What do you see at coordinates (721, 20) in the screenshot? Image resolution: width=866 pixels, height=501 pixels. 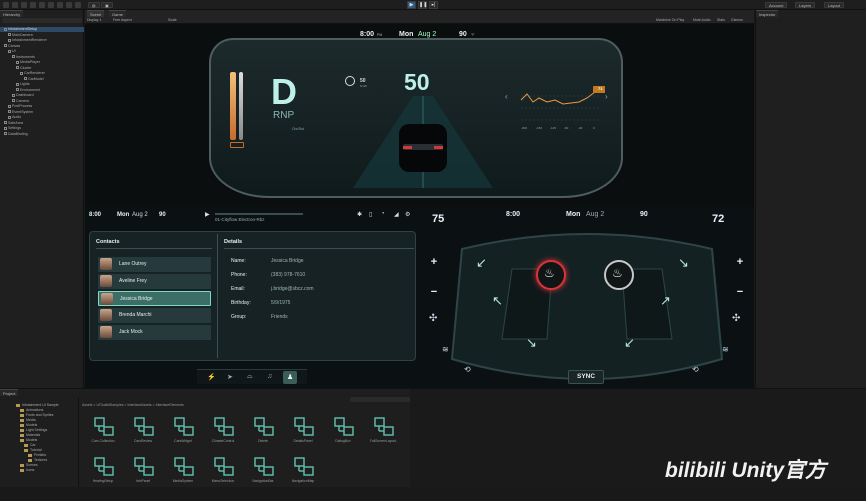 I see `stats-toggle: Stats` at bounding box center [721, 20].